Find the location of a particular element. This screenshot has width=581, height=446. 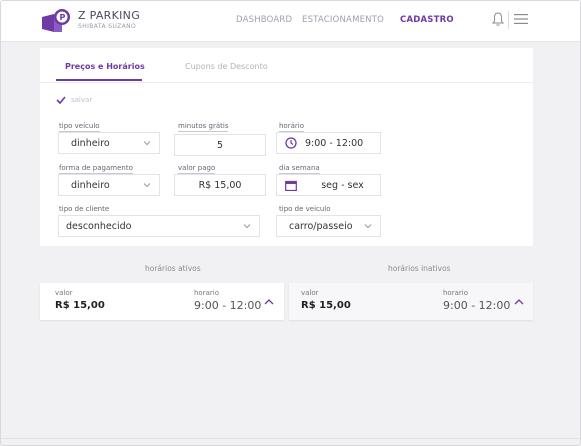

svg-text: P is located at coordinates (63, 17).